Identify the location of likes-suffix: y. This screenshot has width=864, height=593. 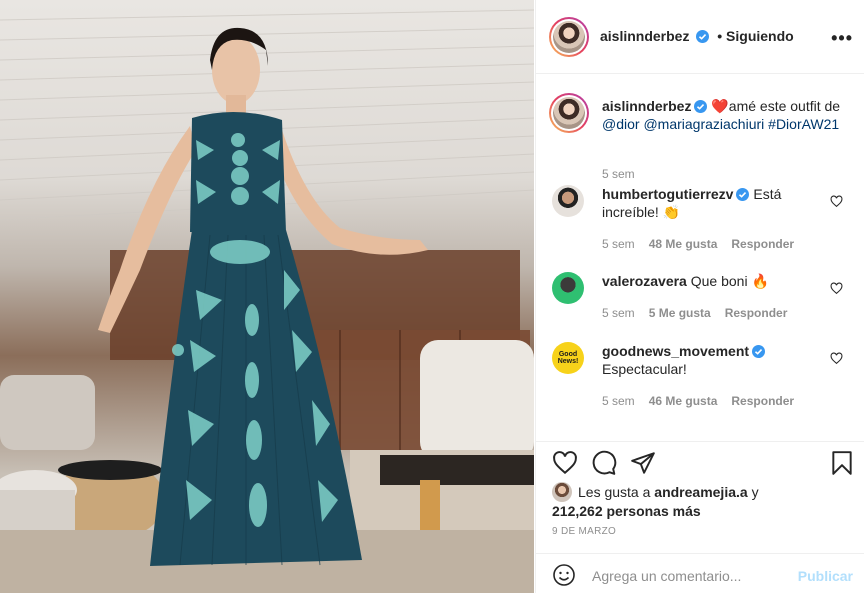
(755, 492).